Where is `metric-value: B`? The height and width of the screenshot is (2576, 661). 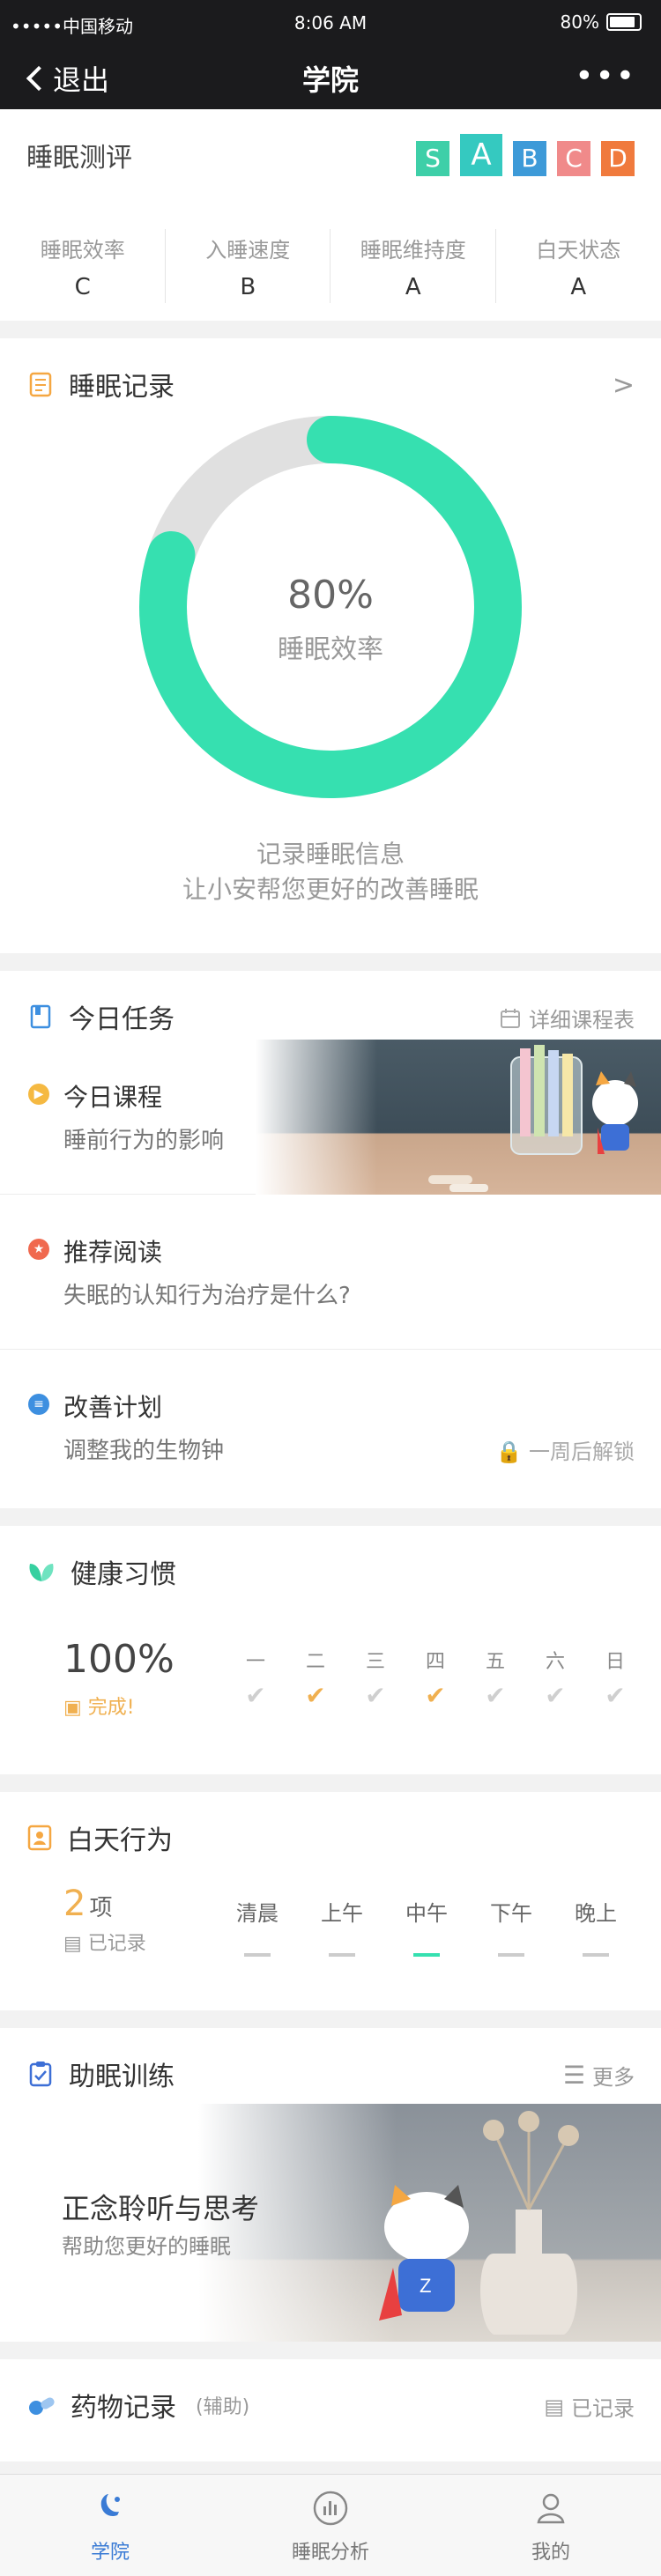 metric-value: B is located at coordinates (248, 287).